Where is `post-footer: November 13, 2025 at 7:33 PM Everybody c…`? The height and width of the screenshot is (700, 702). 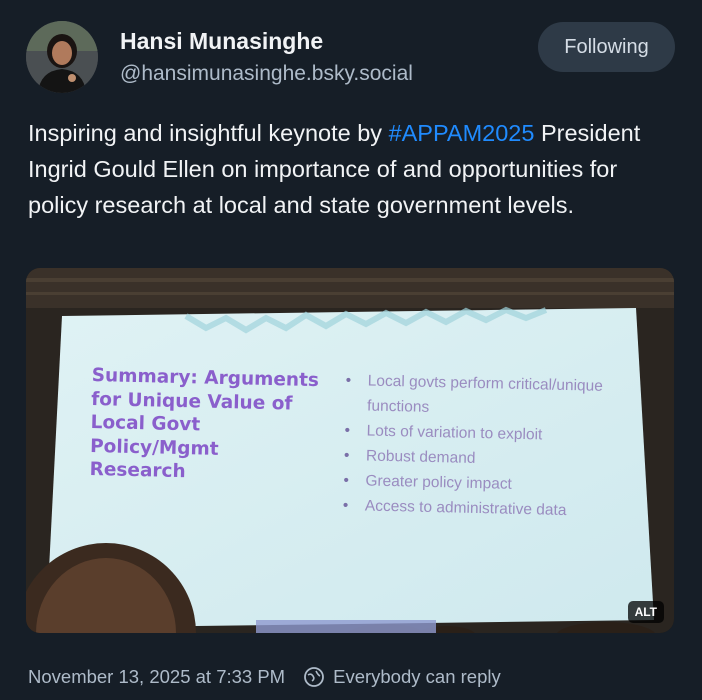 post-footer: November 13, 2025 at 7:33 PM Everybody c… is located at coordinates (264, 677).